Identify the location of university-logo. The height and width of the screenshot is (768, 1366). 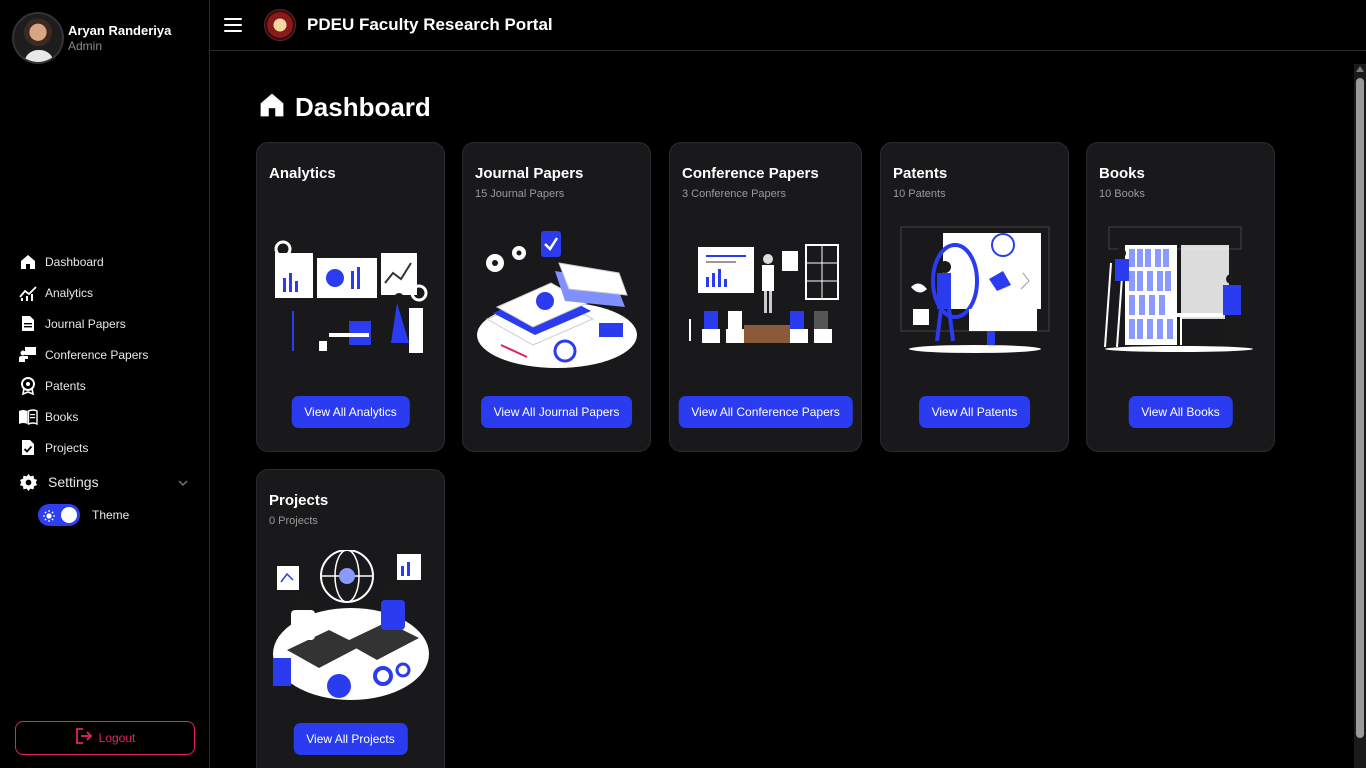
(280, 25).